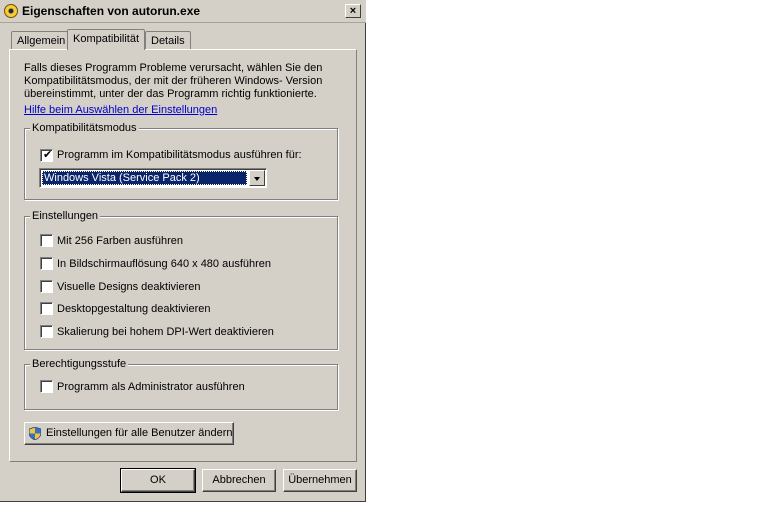 This screenshot has height=521, width=768. I want to click on cd-disc-icon, so click(11, 11).